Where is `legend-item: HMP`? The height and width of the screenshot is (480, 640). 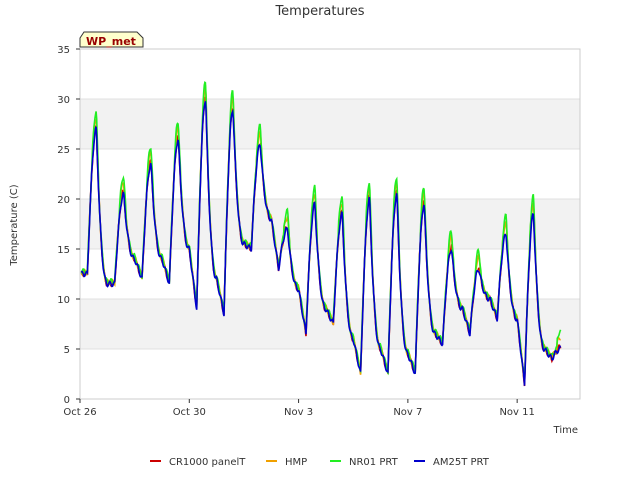
legend-item: HMP is located at coordinates (286, 462).